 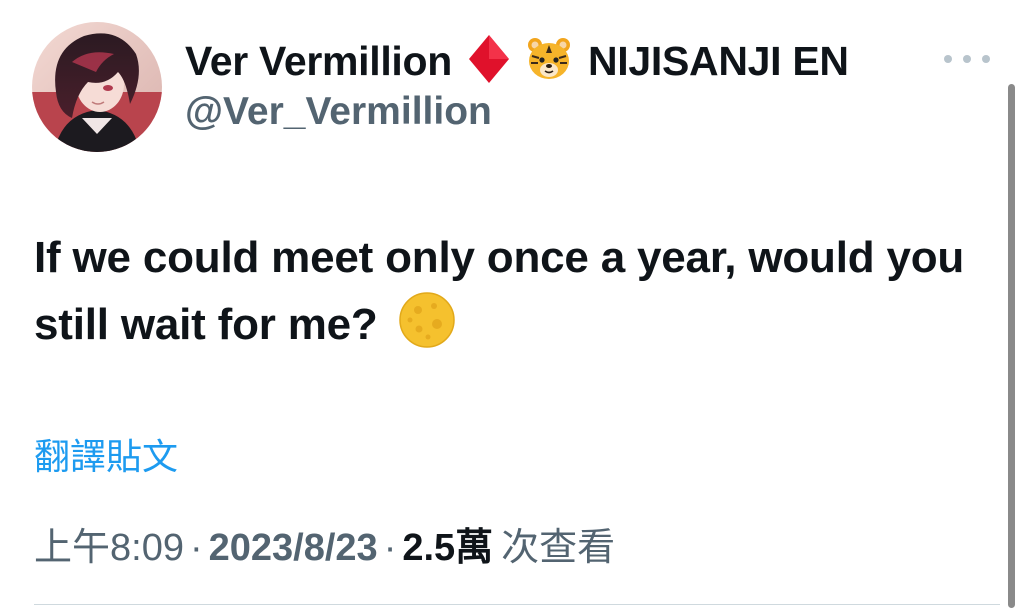 I want to click on tweet-meta: 上午8:09 · 2023/8/23 · 2.5萬 次查看, so click(x=324, y=543).